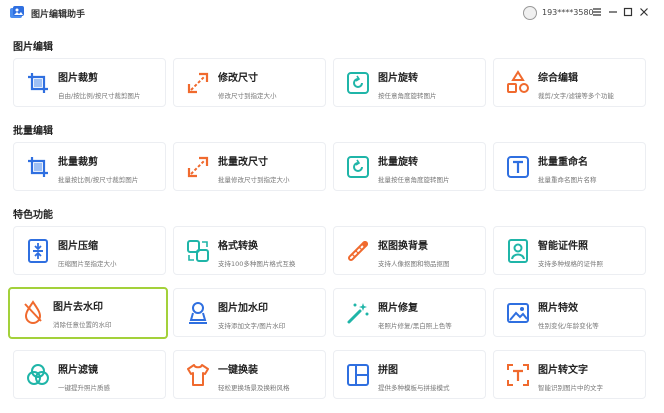 This screenshot has width=664, height=413. I want to click on card-resize: 修改尺寸 修改尺寸到指定大小, so click(249, 82).